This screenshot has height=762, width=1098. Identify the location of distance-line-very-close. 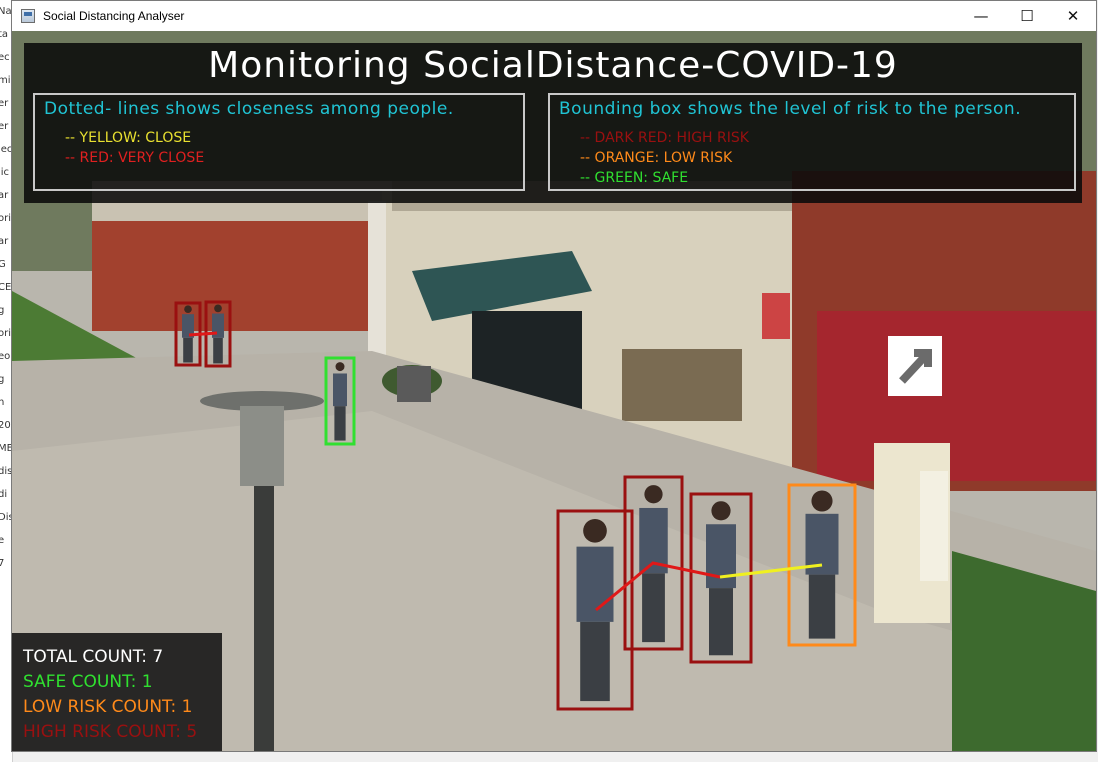
(203, 334).